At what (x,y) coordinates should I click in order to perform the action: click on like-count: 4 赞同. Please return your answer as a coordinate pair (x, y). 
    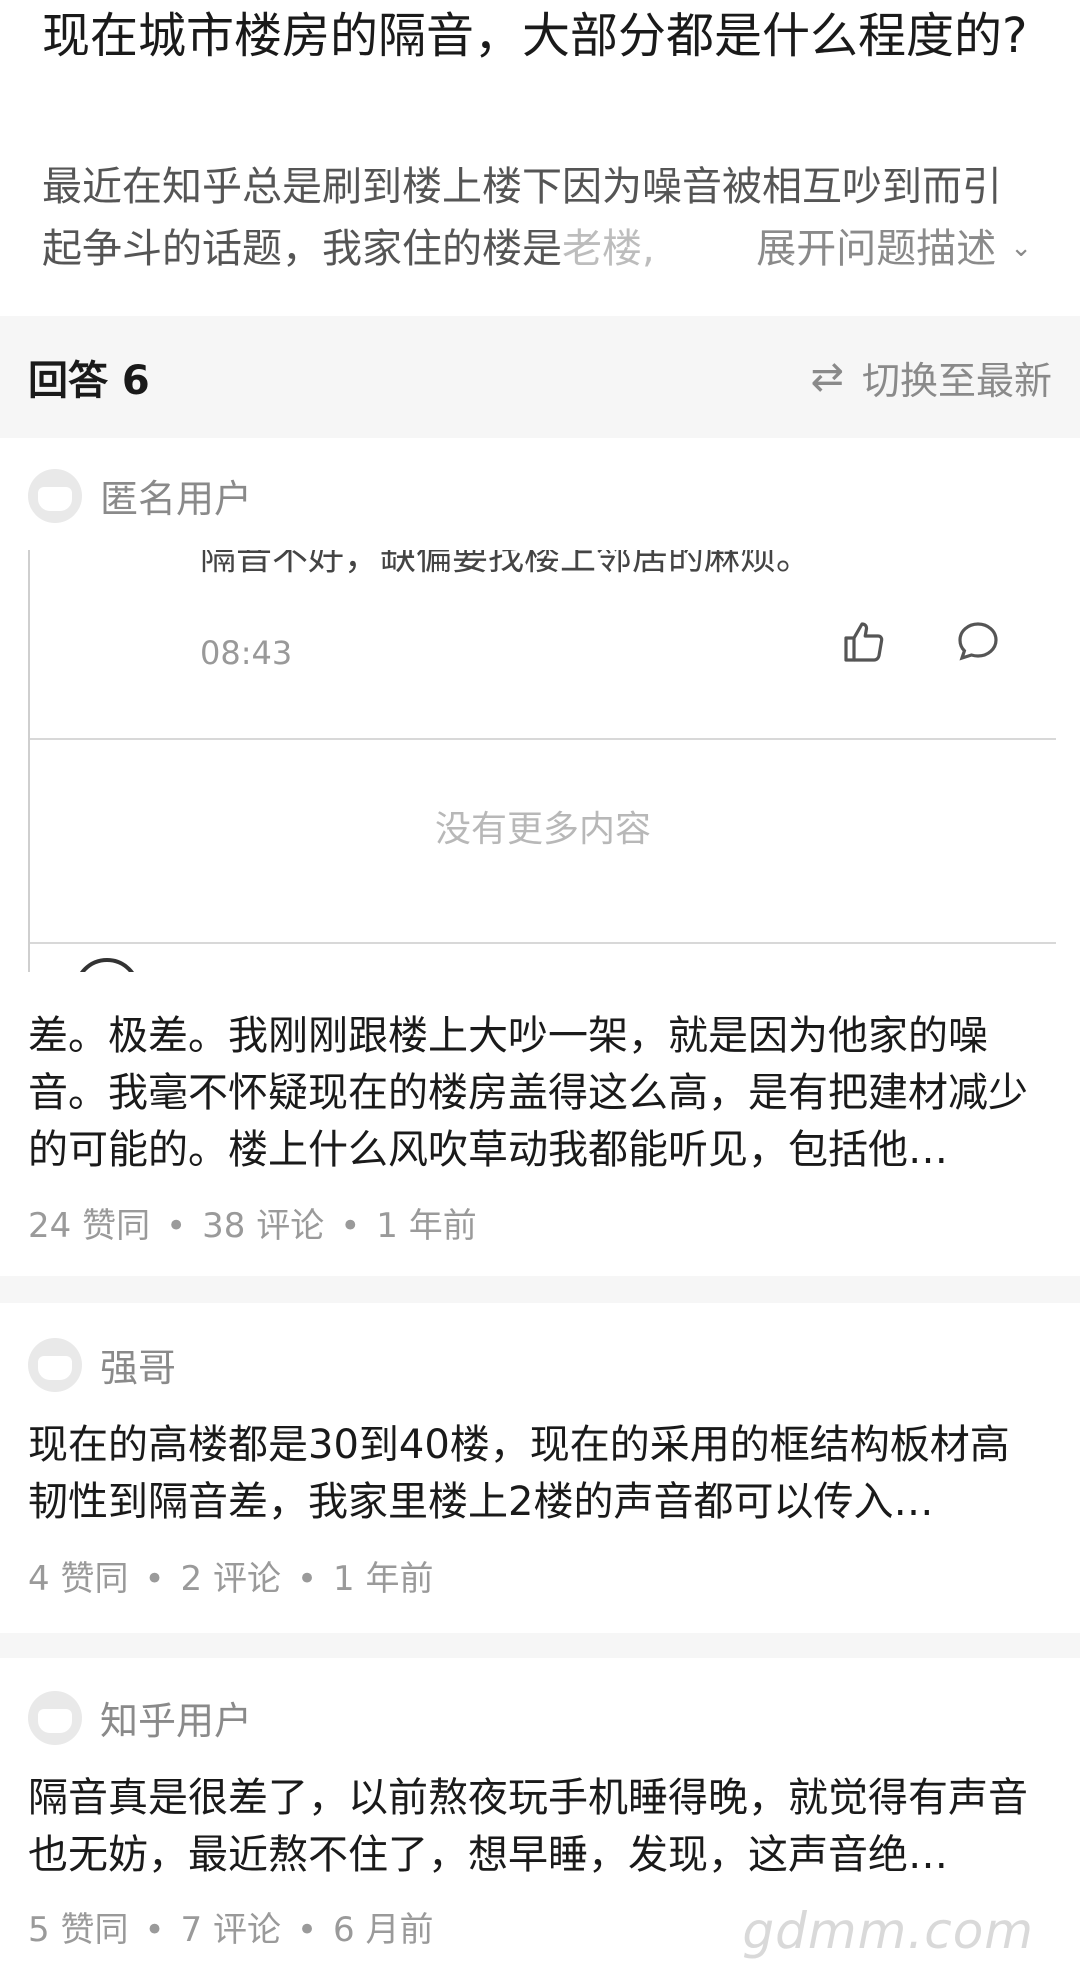
    Looking at the image, I should click on (78, 1579).